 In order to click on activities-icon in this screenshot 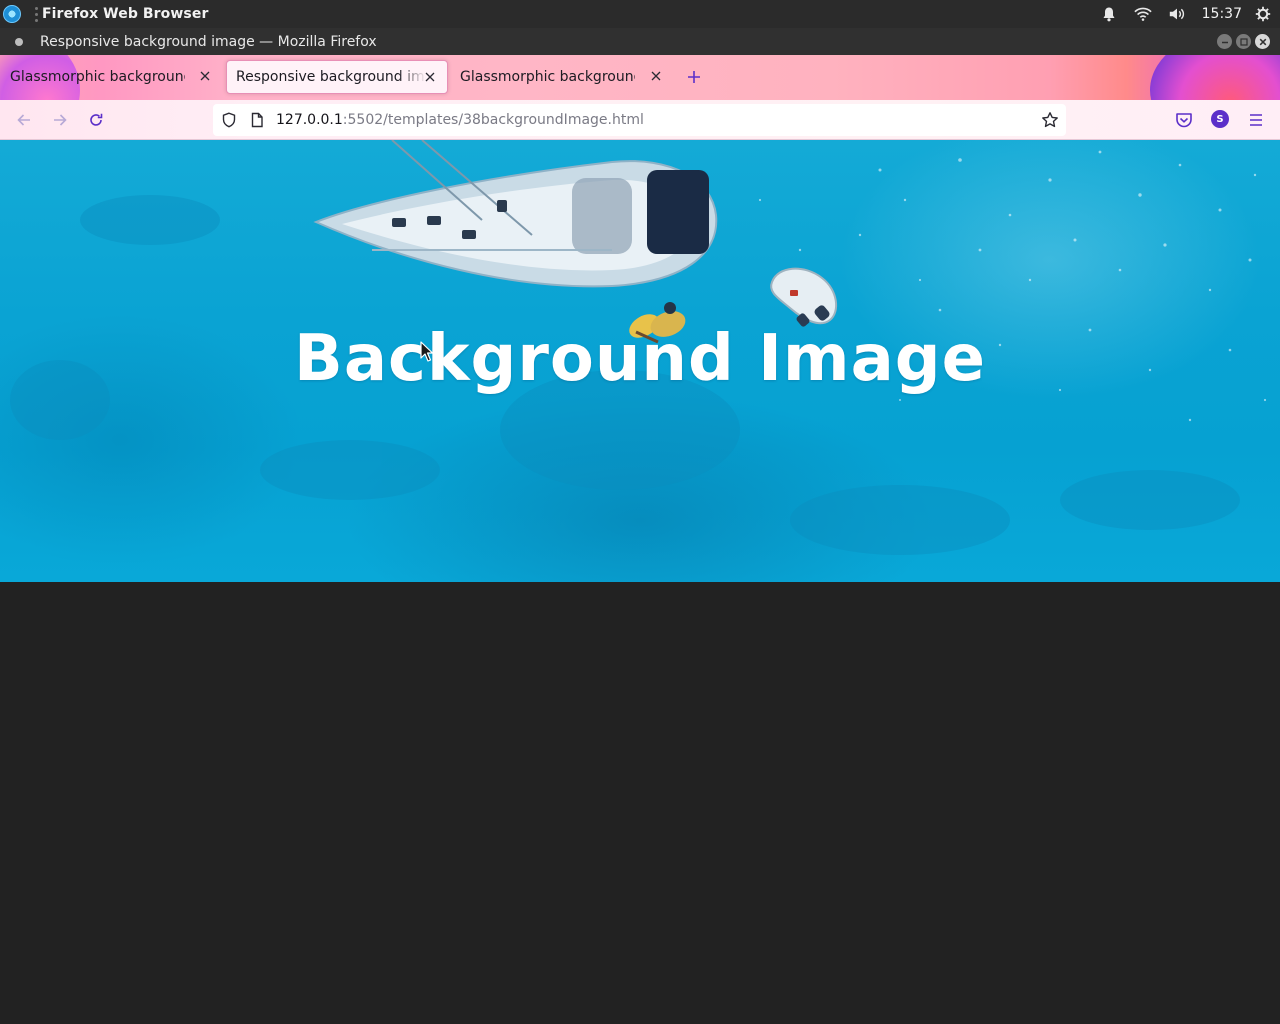, I will do `click(12, 14)`.